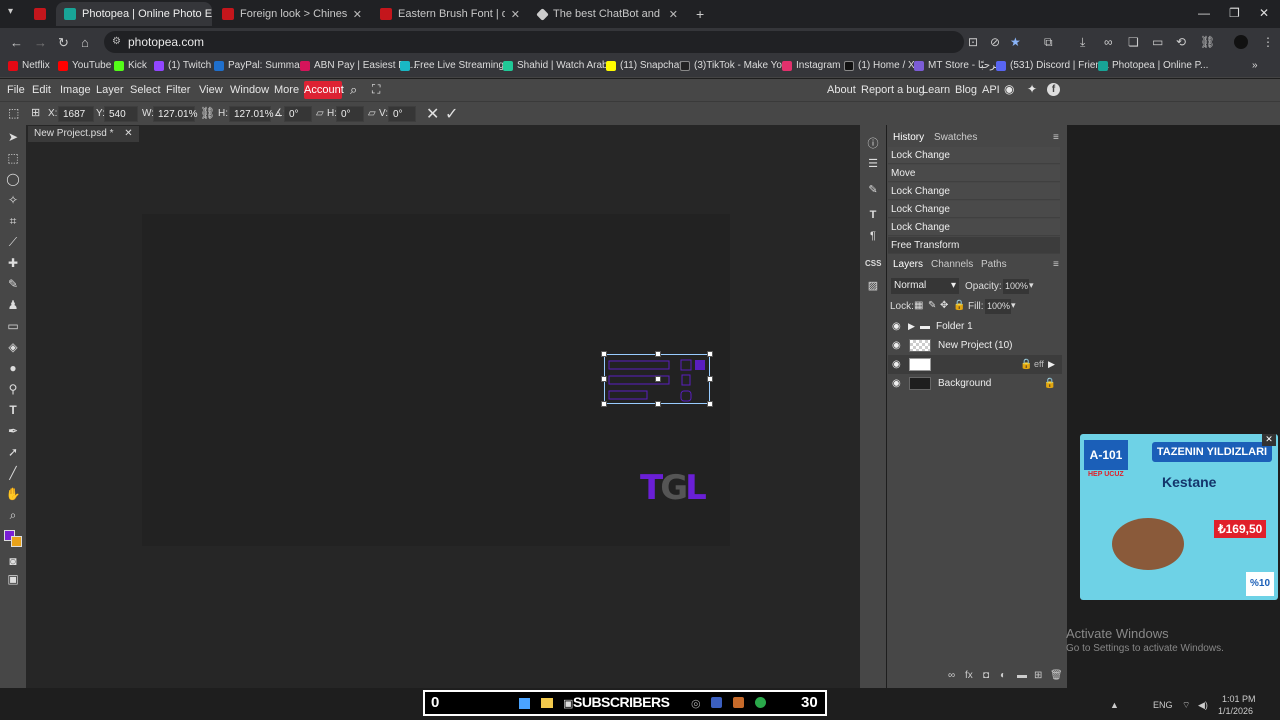  I want to click on quick-mask-icon: ◙, so click(13, 561).